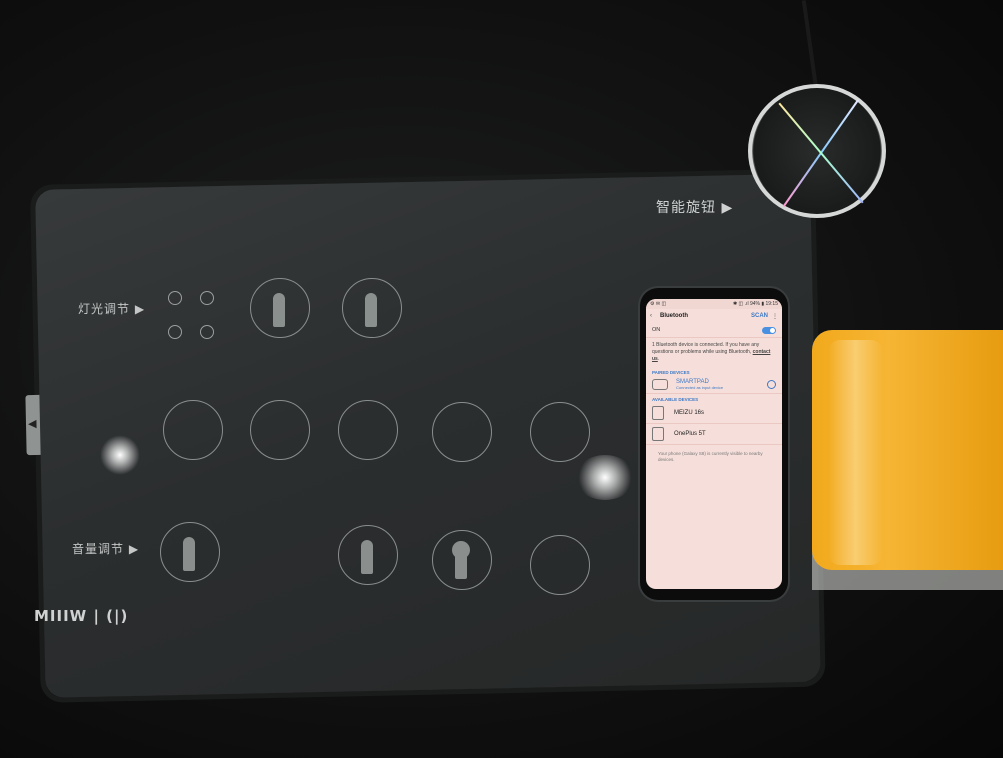 The height and width of the screenshot is (758, 1003). What do you see at coordinates (769, 330) in the screenshot?
I see `bluetooth-toggle` at bounding box center [769, 330].